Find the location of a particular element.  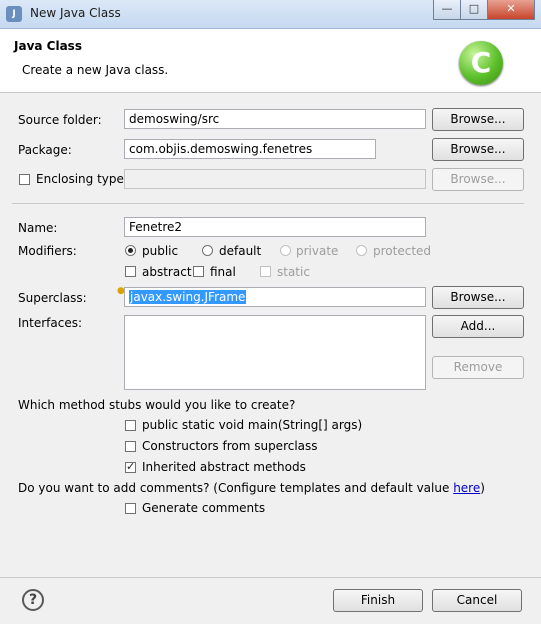

wizard-subtitle: Create a new Java class. is located at coordinates (95, 70).